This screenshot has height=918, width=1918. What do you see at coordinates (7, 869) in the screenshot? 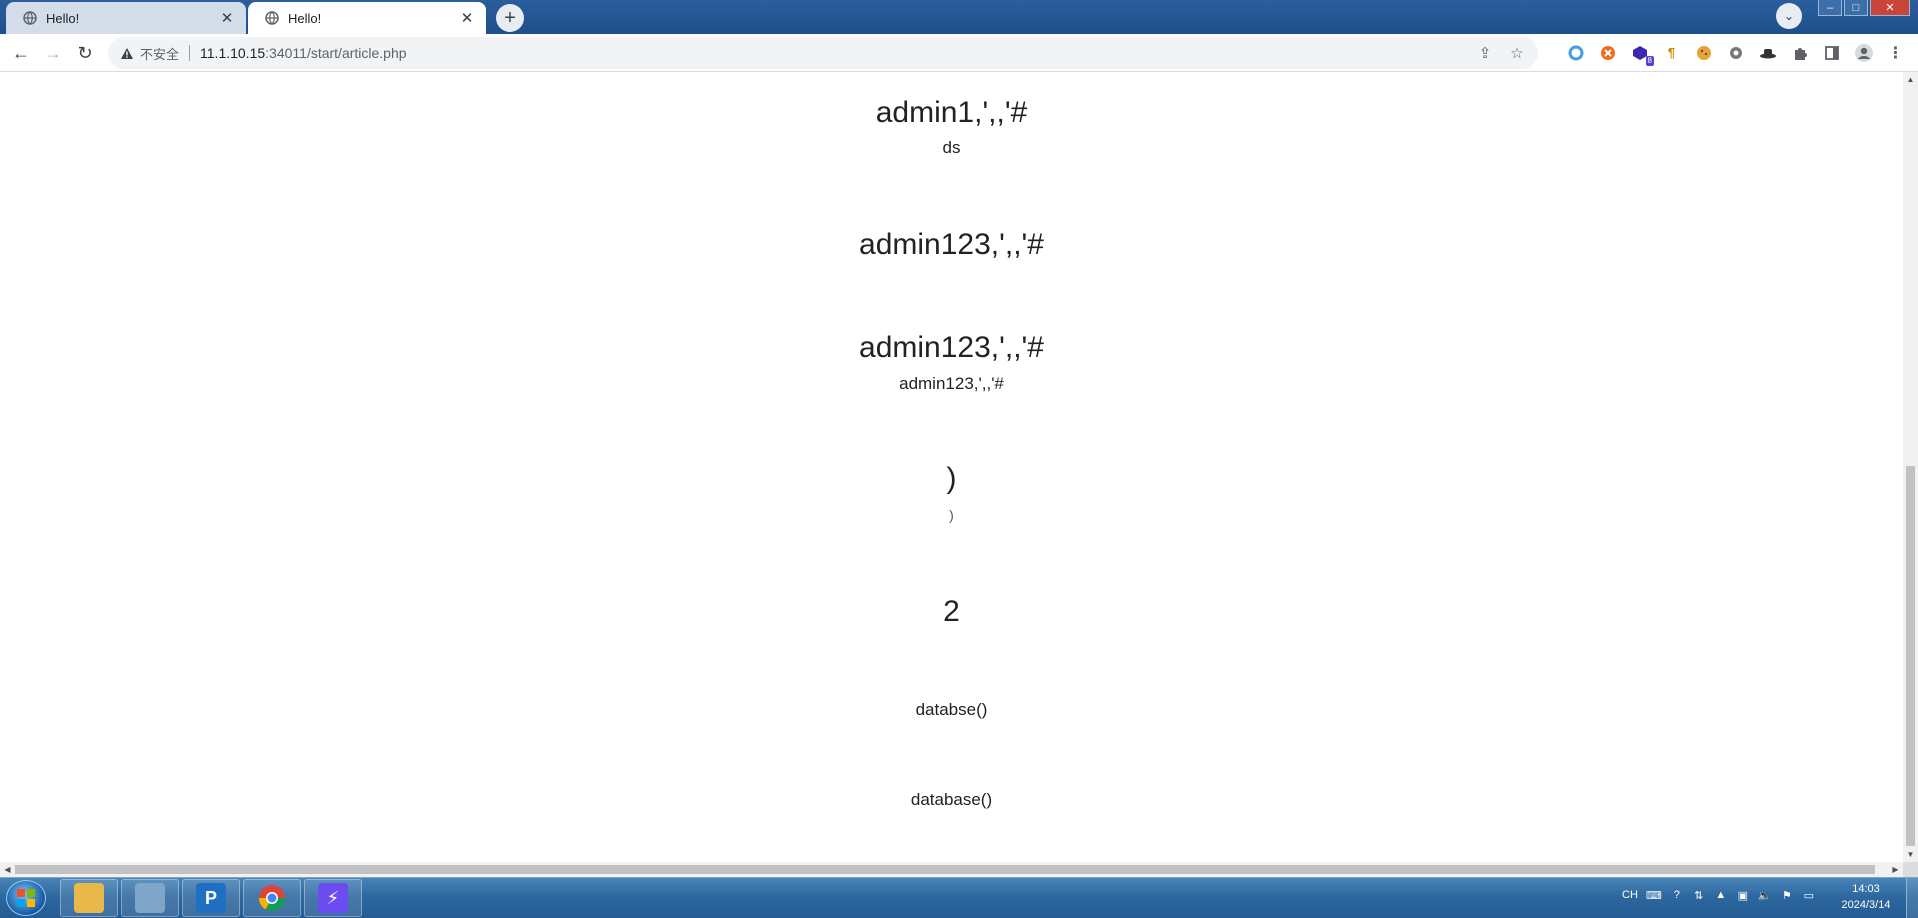
I see `scroll-left-arrow-icon: ◀` at bounding box center [7, 869].